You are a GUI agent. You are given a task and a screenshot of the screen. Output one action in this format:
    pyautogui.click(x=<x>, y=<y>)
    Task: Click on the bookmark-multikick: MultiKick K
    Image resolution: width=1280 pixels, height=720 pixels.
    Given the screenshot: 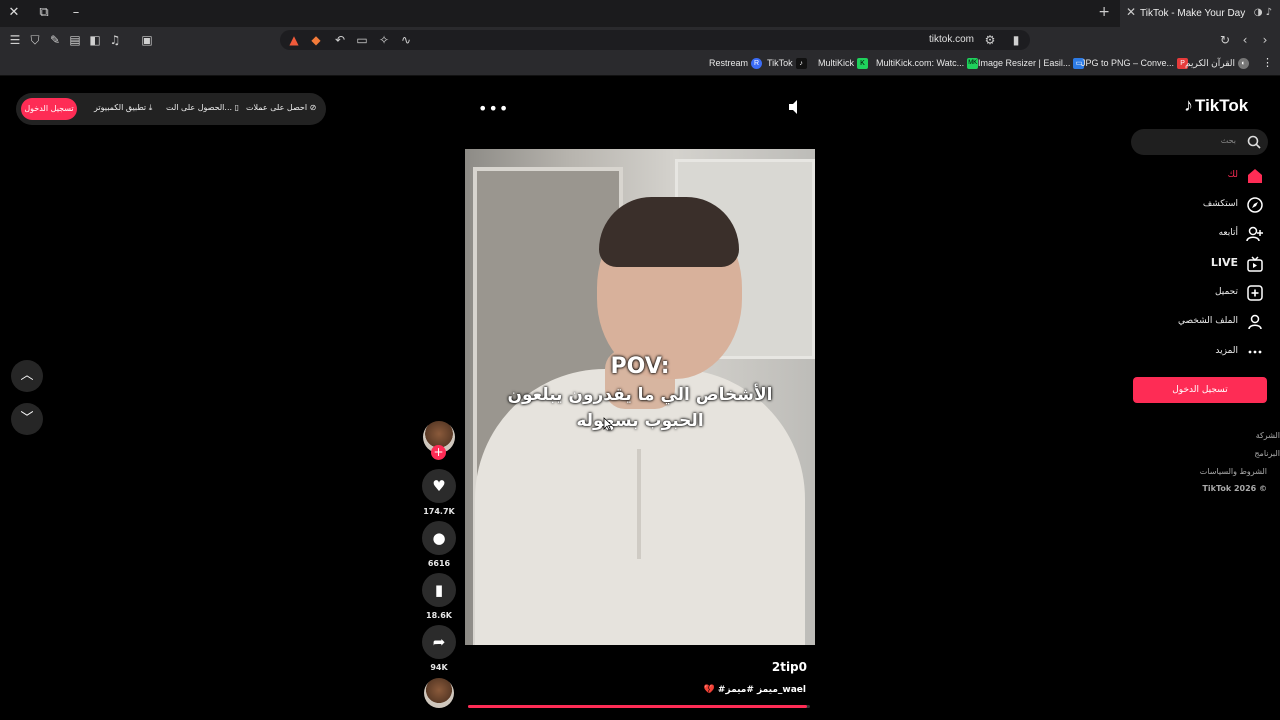 What is the action you would take?
    pyautogui.click(x=843, y=64)
    